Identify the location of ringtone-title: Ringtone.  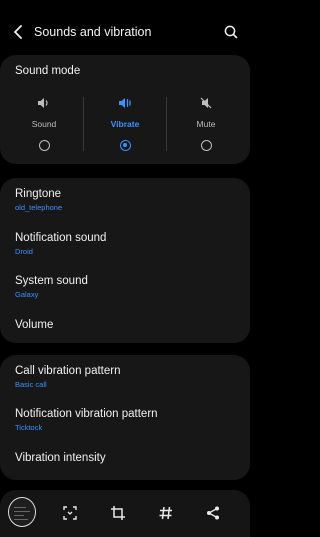
(38, 194).